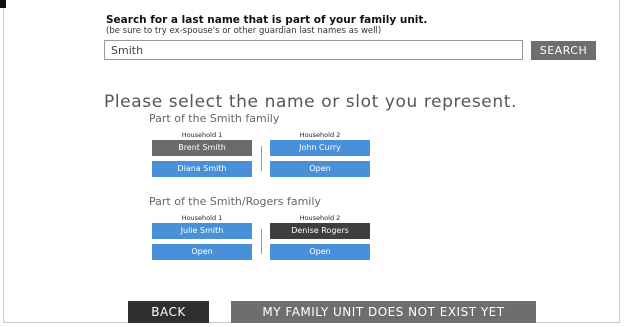 The width and height of the screenshot is (625, 327). What do you see at coordinates (235, 201) in the screenshot?
I see `family-label-smith-rogers: Part of the Smith/Rogers family` at bounding box center [235, 201].